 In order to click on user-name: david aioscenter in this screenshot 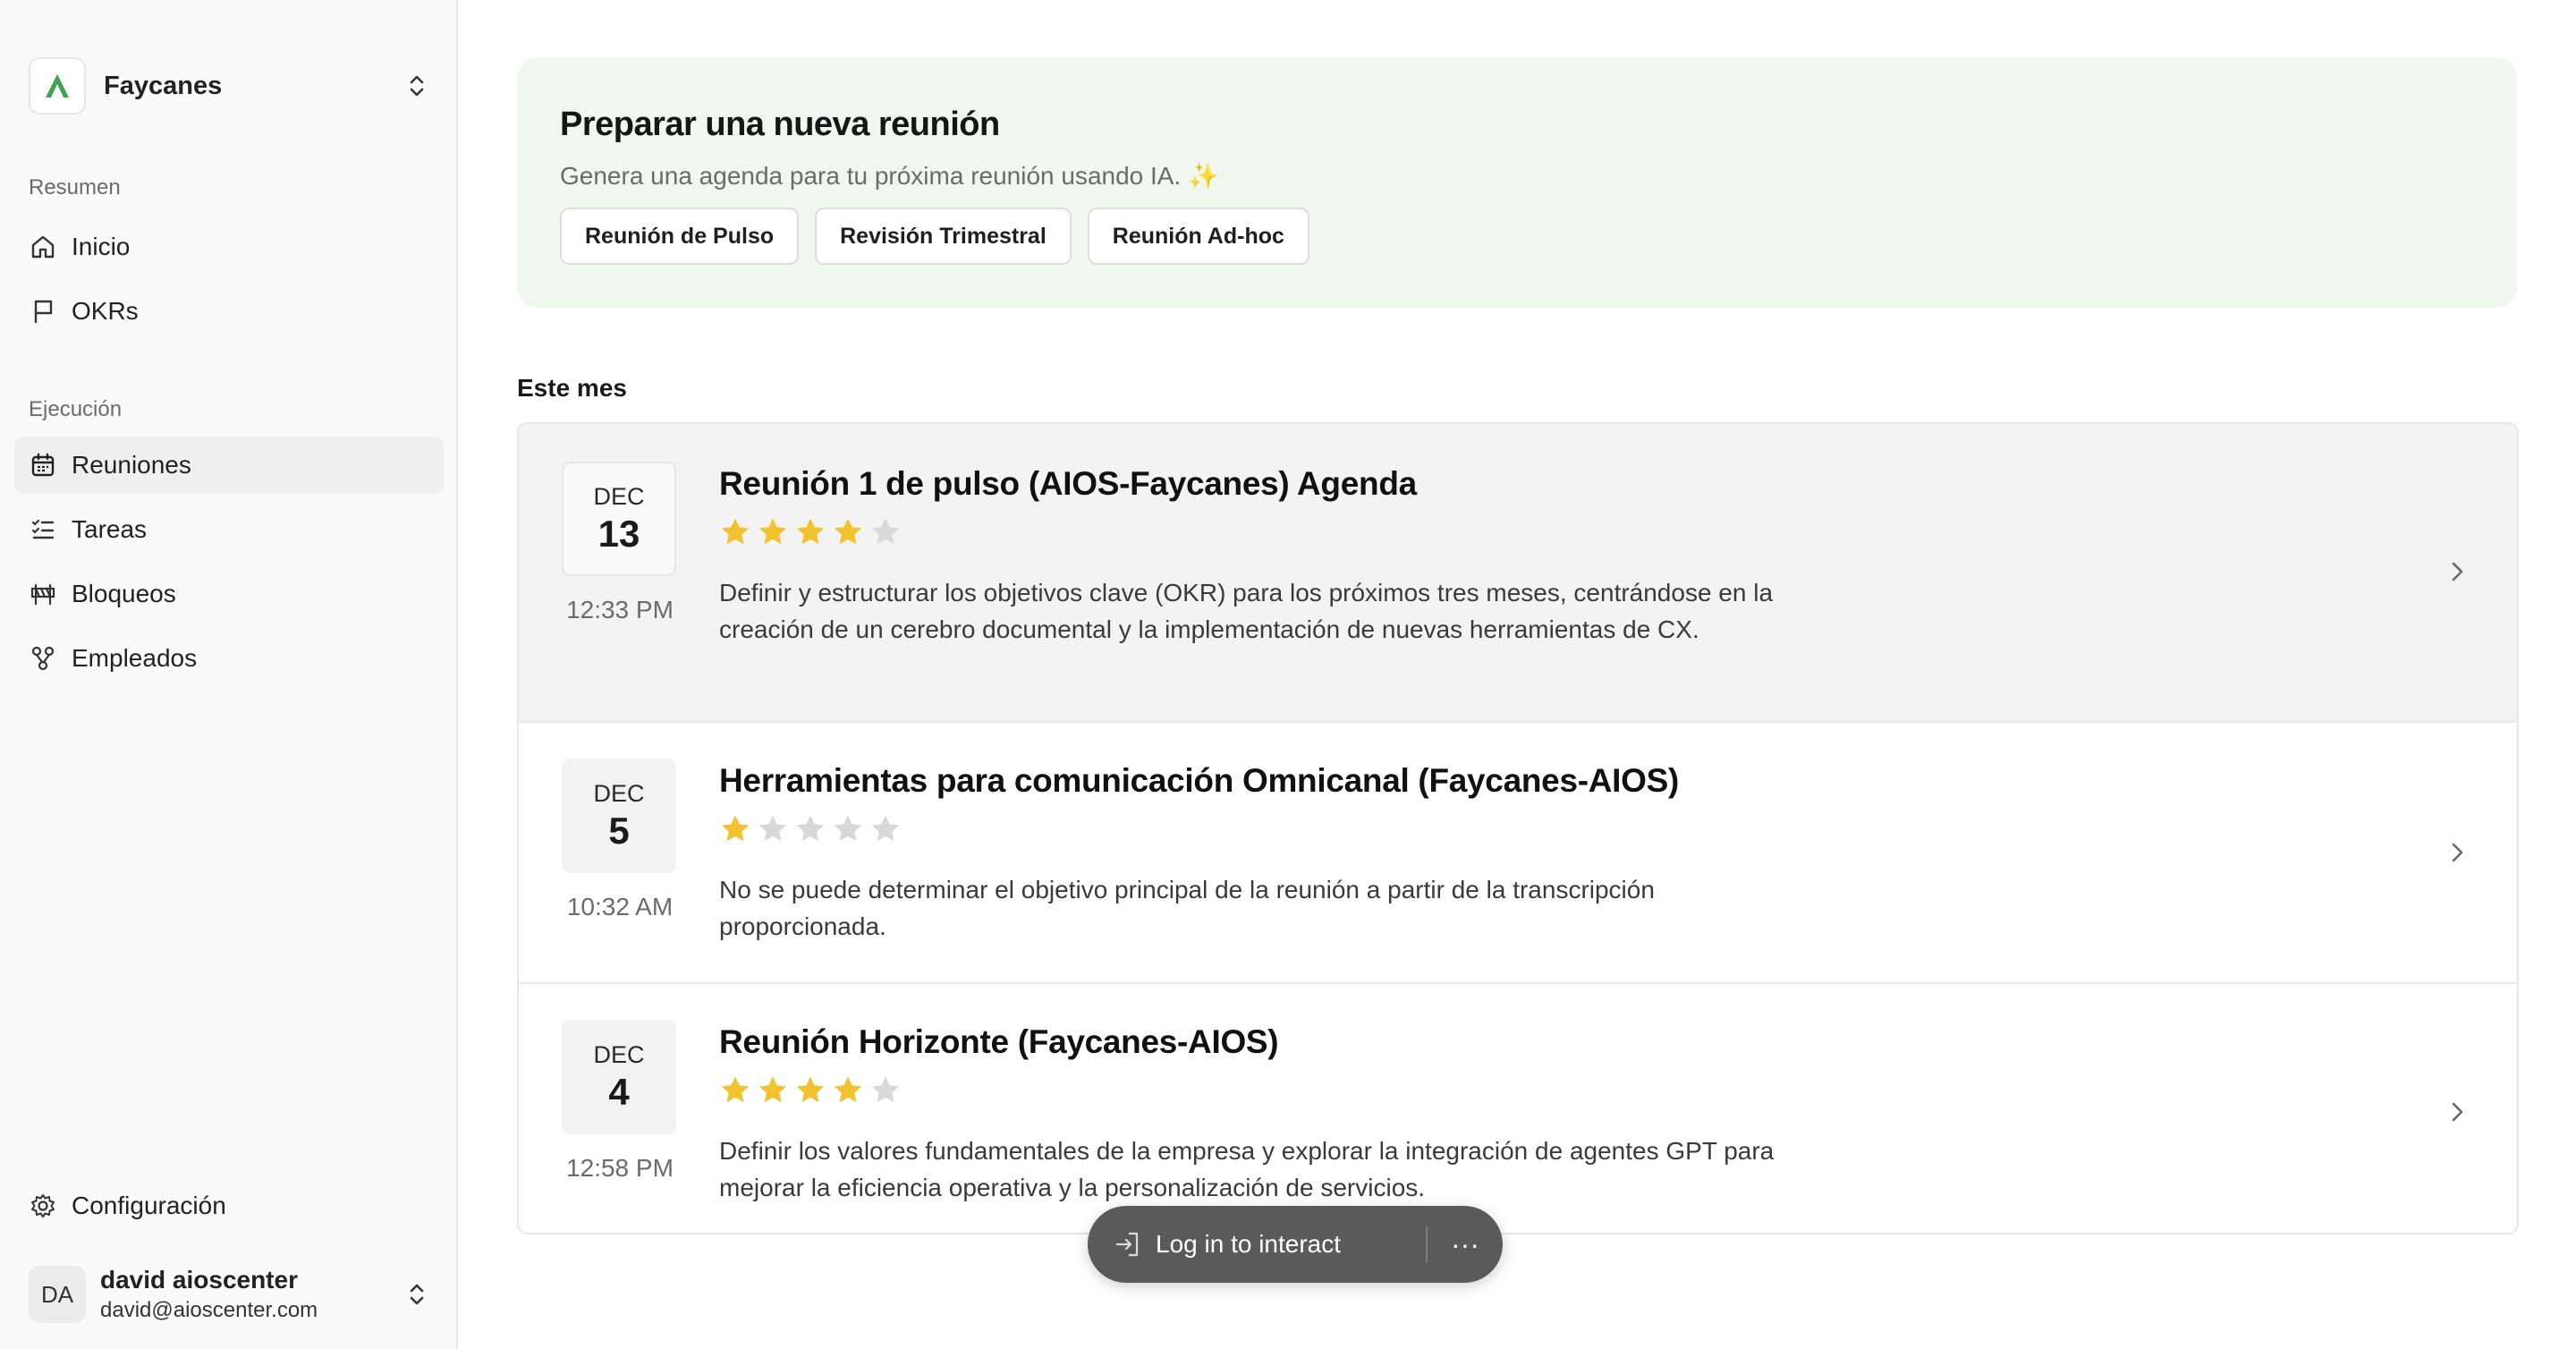, I will do `click(199, 1280)`.